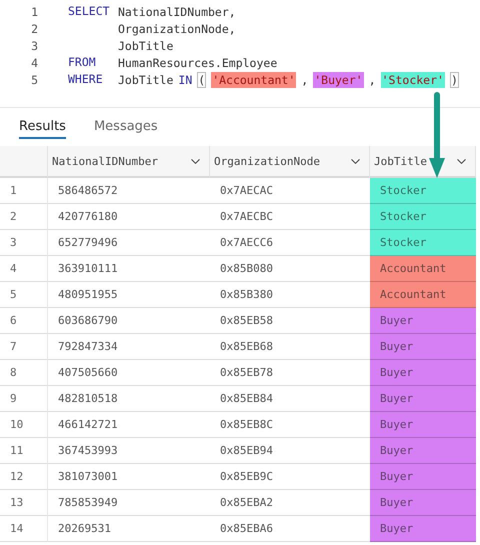 This screenshot has height=545, width=480. What do you see at coordinates (42, 127) in the screenshot?
I see `results-tab: Results` at bounding box center [42, 127].